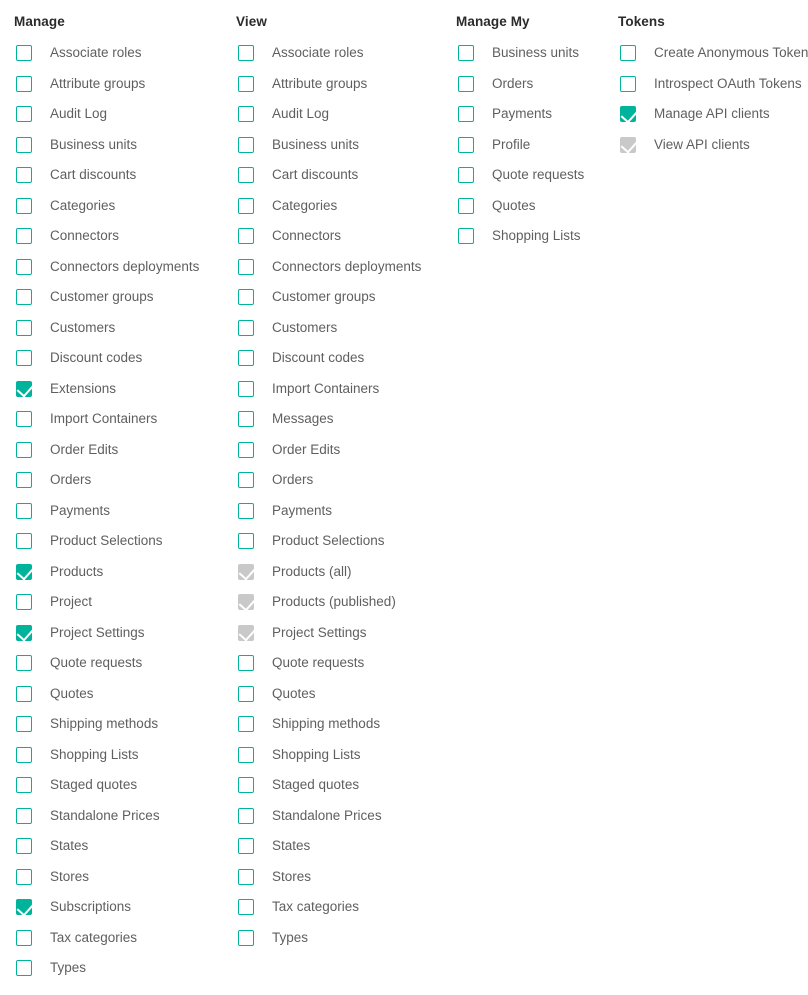 The width and height of the screenshot is (808, 995). What do you see at coordinates (126, 389) in the screenshot?
I see `permission-option-row: Extensions` at bounding box center [126, 389].